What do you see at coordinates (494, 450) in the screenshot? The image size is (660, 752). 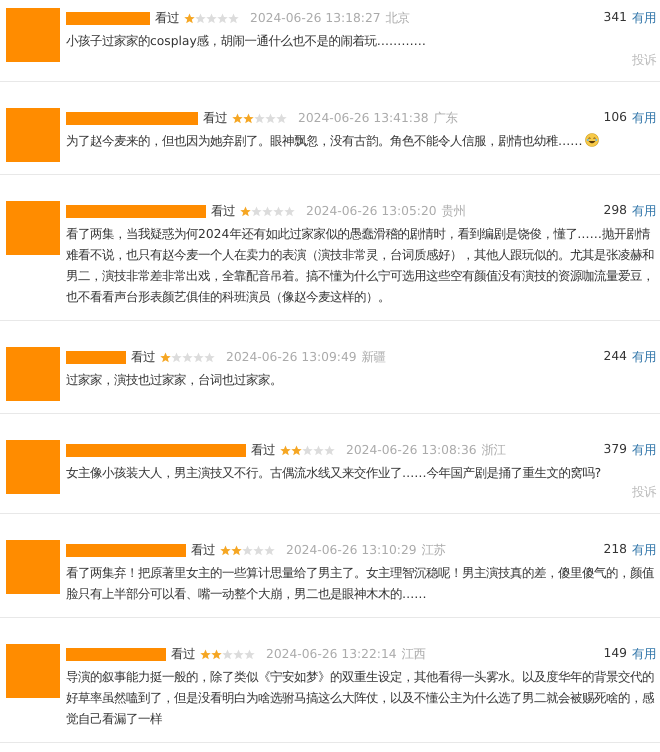 I see `review-location: 浙江` at bounding box center [494, 450].